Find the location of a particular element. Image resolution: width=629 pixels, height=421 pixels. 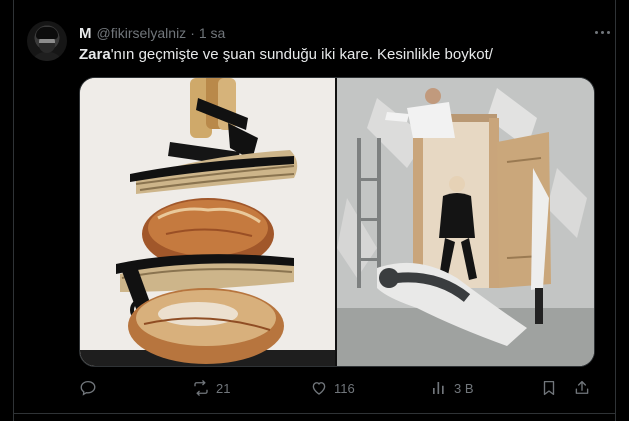

repost-icon is located at coordinates (201, 388).